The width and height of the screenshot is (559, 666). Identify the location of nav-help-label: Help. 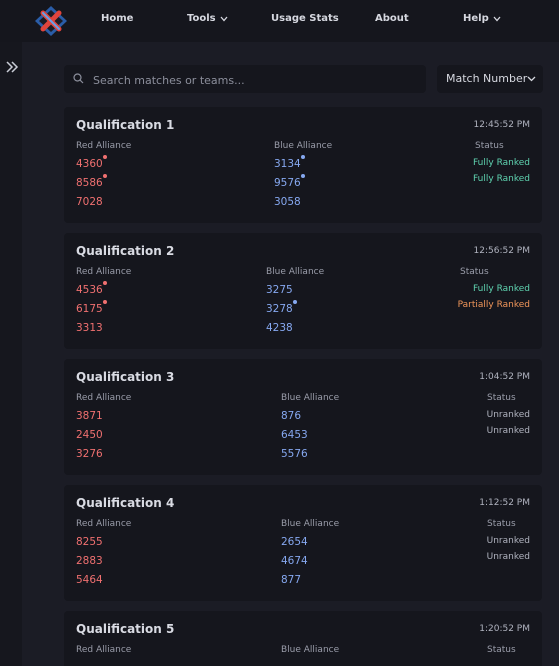
(476, 18).